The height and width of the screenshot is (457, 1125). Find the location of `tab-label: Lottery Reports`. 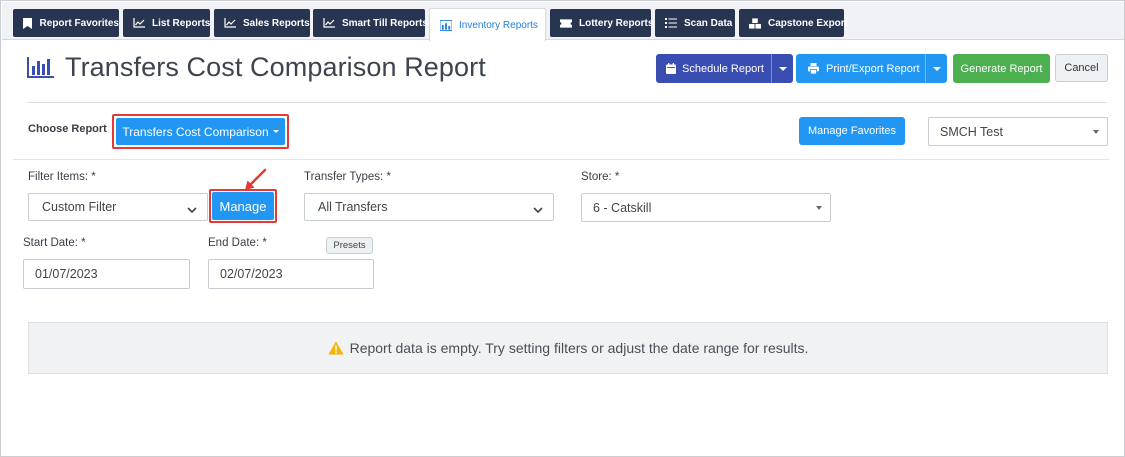

tab-label: Lottery Reports is located at coordinates (616, 23).